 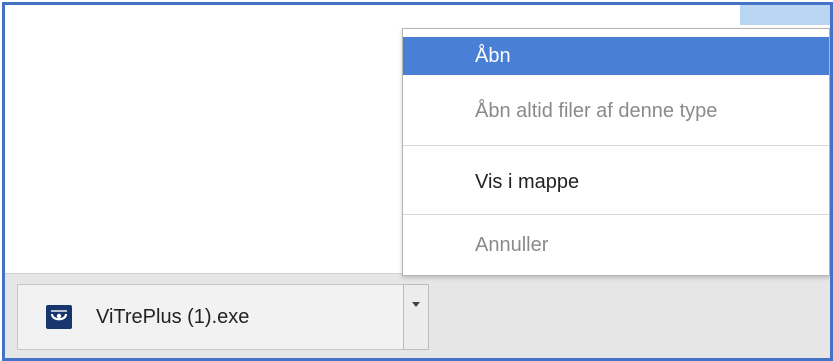 What do you see at coordinates (785, 15) in the screenshot?
I see `page-accent-strip` at bounding box center [785, 15].